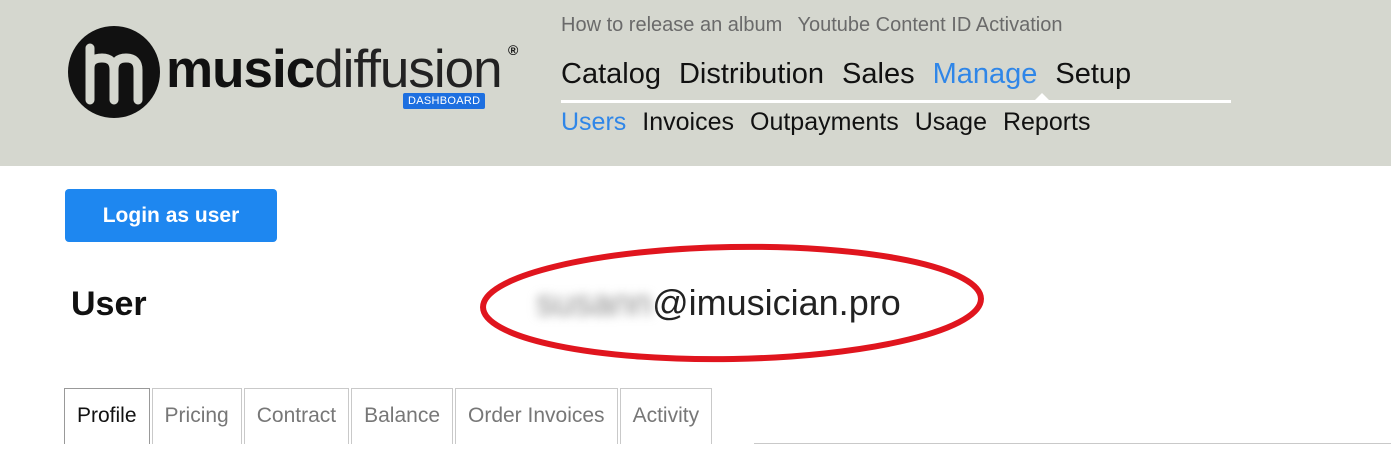 This screenshot has height=472, width=1391. Describe the element at coordinates (732, 303) in the screenshot. I see `highlight-ellipse` at that location.